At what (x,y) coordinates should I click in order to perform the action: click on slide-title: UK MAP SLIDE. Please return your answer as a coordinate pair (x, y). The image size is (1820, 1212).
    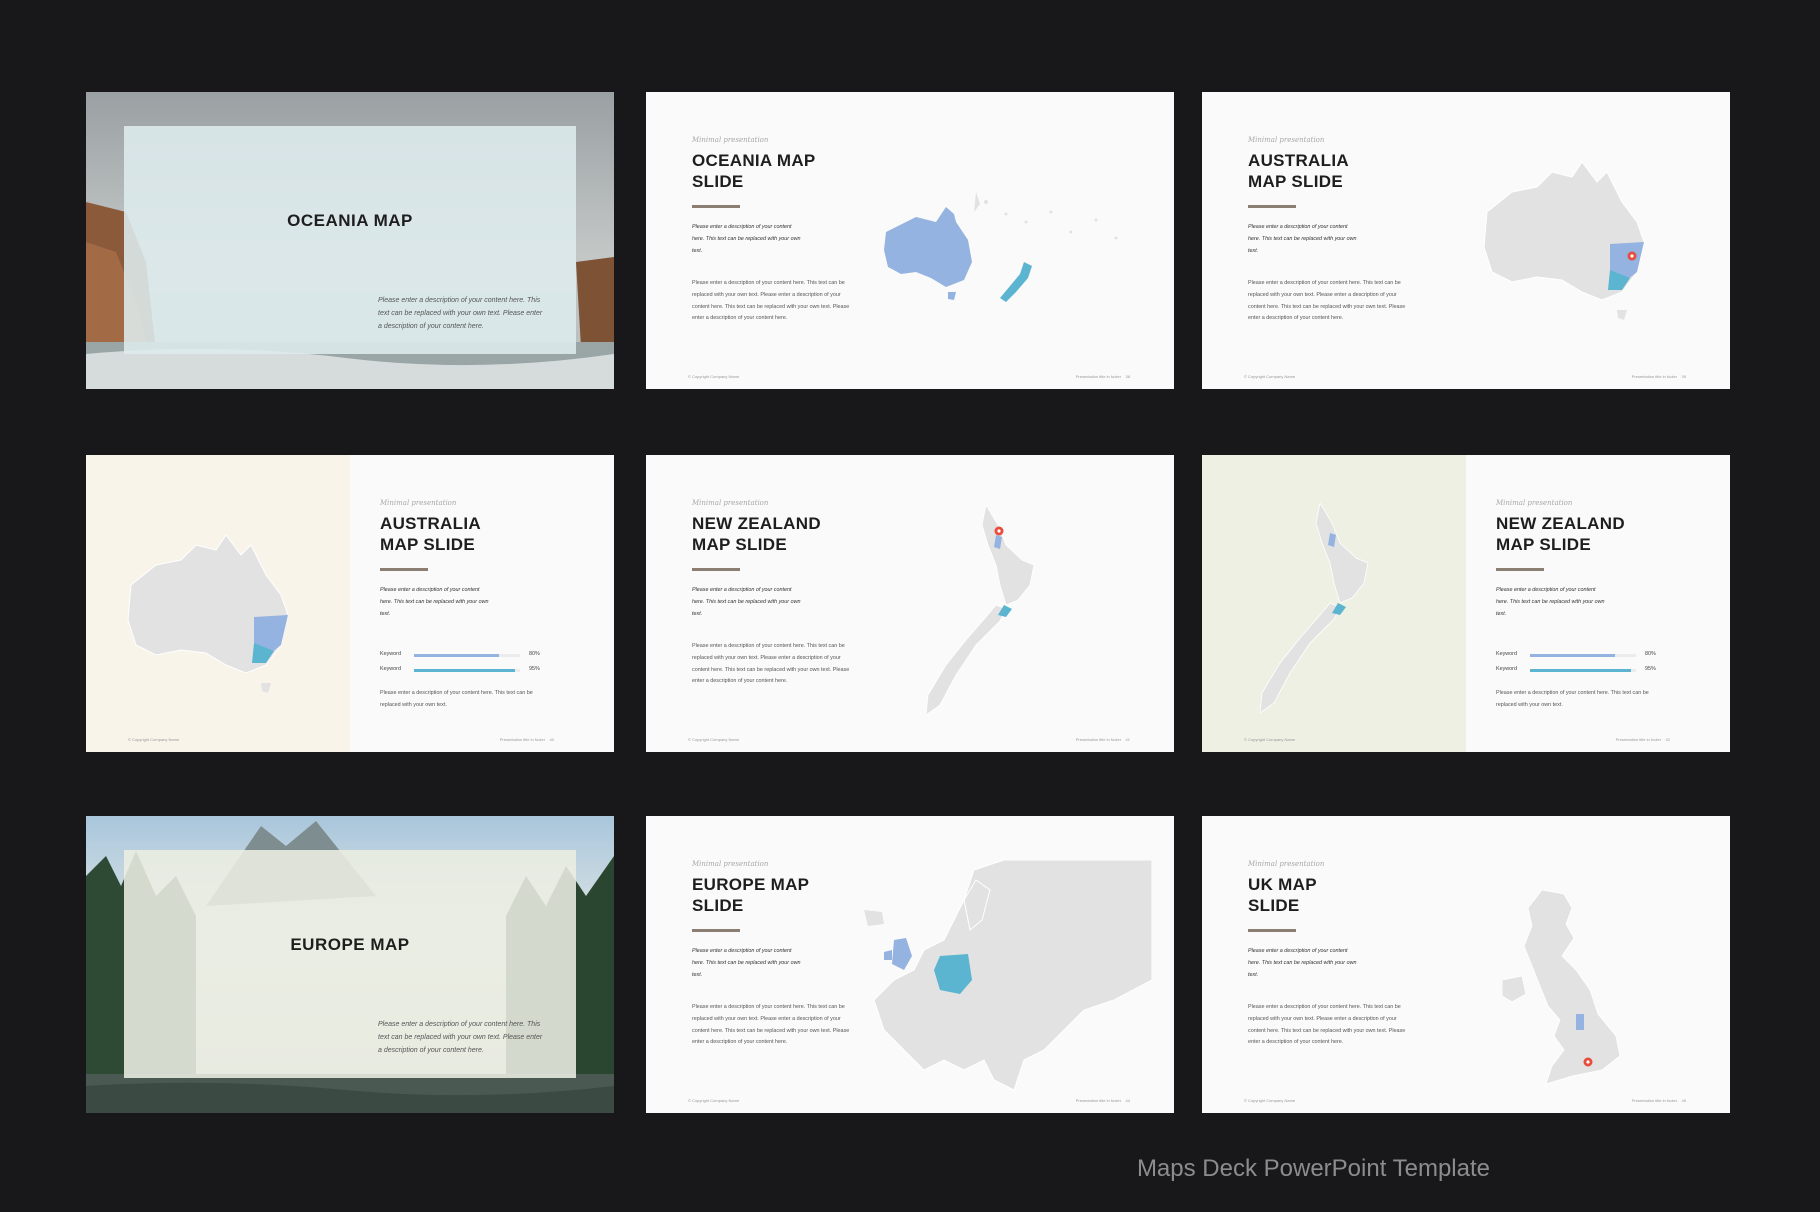
    Looking at the image, I should click on (1348, 895).